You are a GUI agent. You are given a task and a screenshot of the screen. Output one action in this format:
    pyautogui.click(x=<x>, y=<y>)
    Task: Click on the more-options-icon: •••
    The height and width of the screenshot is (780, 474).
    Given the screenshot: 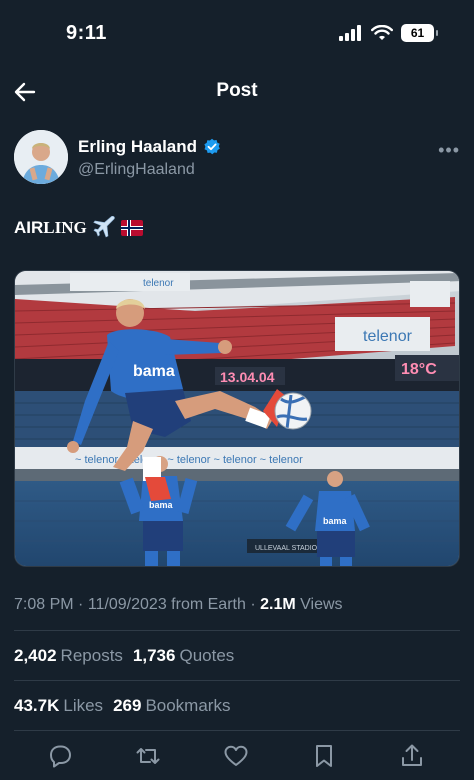 What is the action you would take?
    pyautogui.click(x=449, y=150)
    